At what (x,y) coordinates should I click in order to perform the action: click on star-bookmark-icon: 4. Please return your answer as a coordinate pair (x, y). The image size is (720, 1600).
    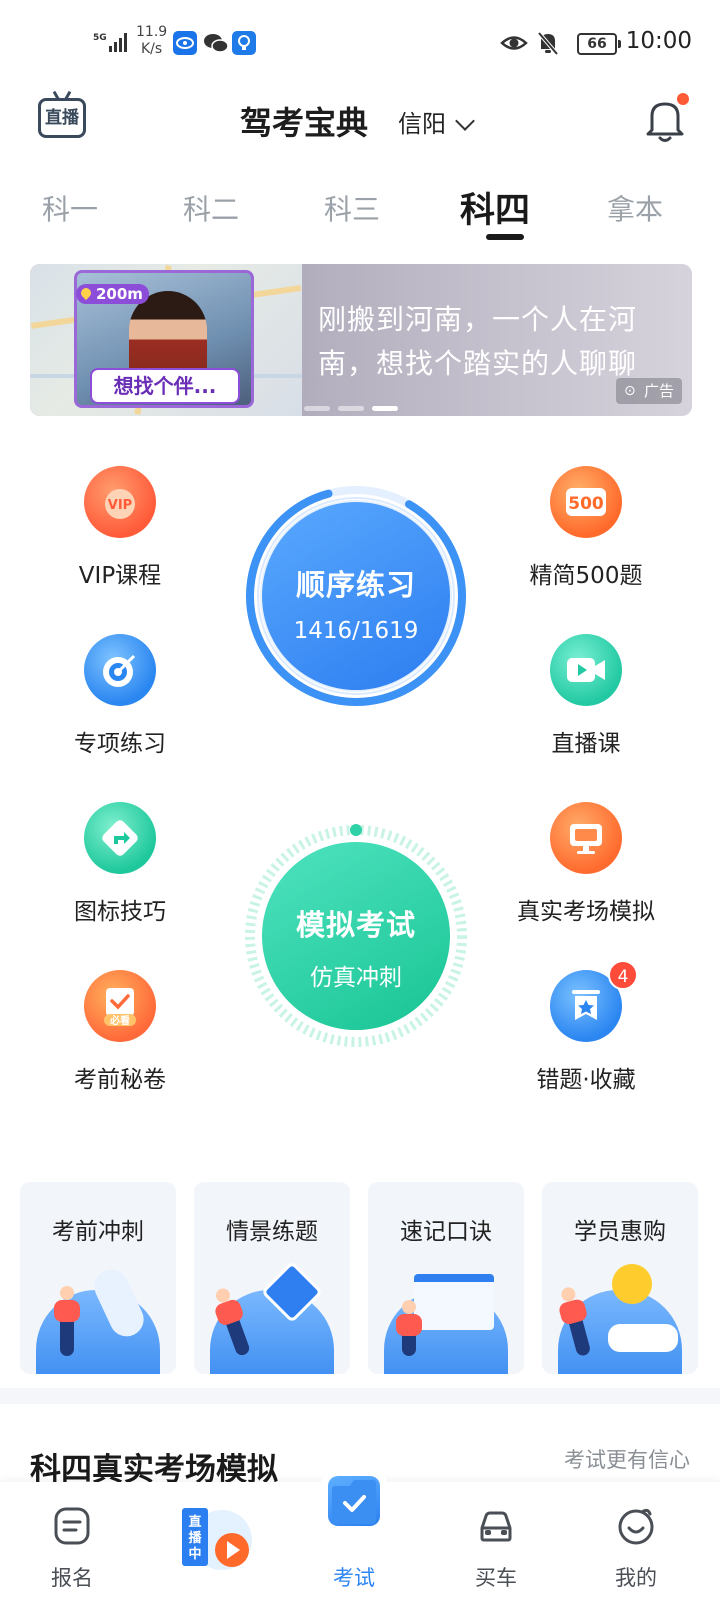
    Looking at the image, I should click on (594, 1001).